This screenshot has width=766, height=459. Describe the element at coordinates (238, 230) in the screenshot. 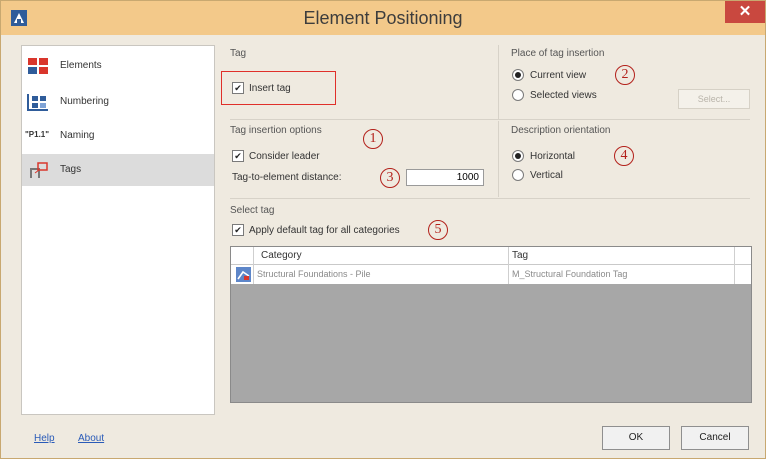

I see `apply-default-checkbox: ✔` at that location.